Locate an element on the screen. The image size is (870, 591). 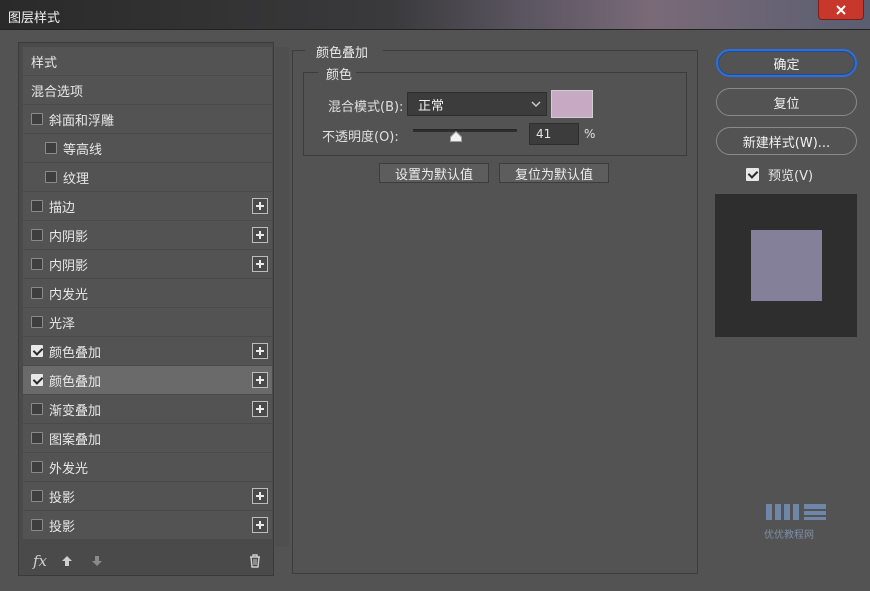
preview-toggle: 预览(V) is located at coordinates (780, 175).